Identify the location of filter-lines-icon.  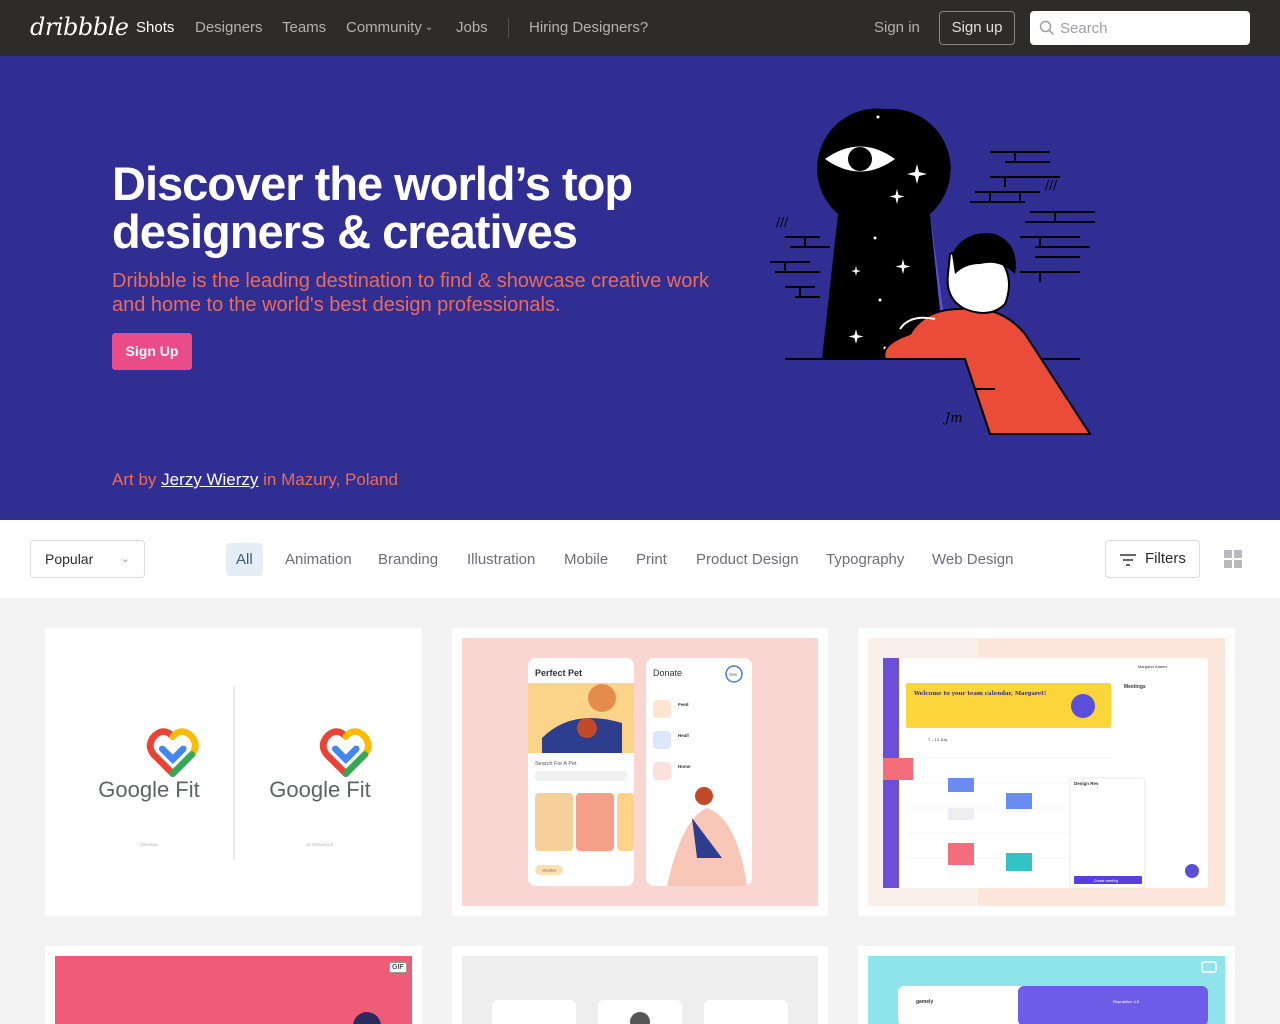
(1128, 560).